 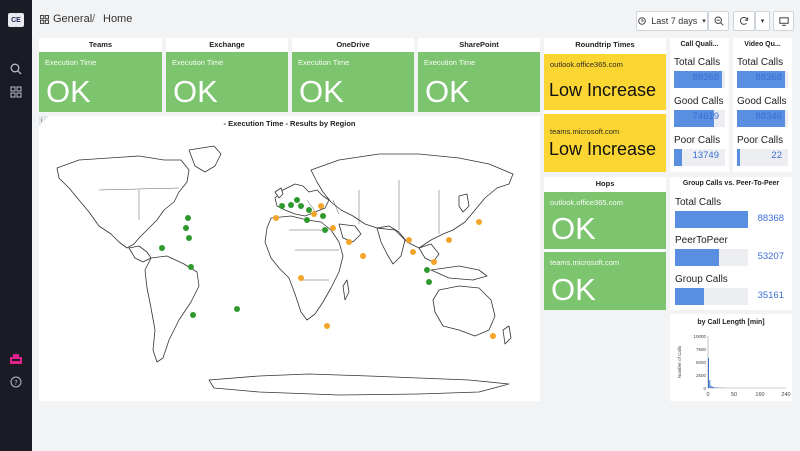 I want to click on dashboards-icon, so click(x=16, y=92).